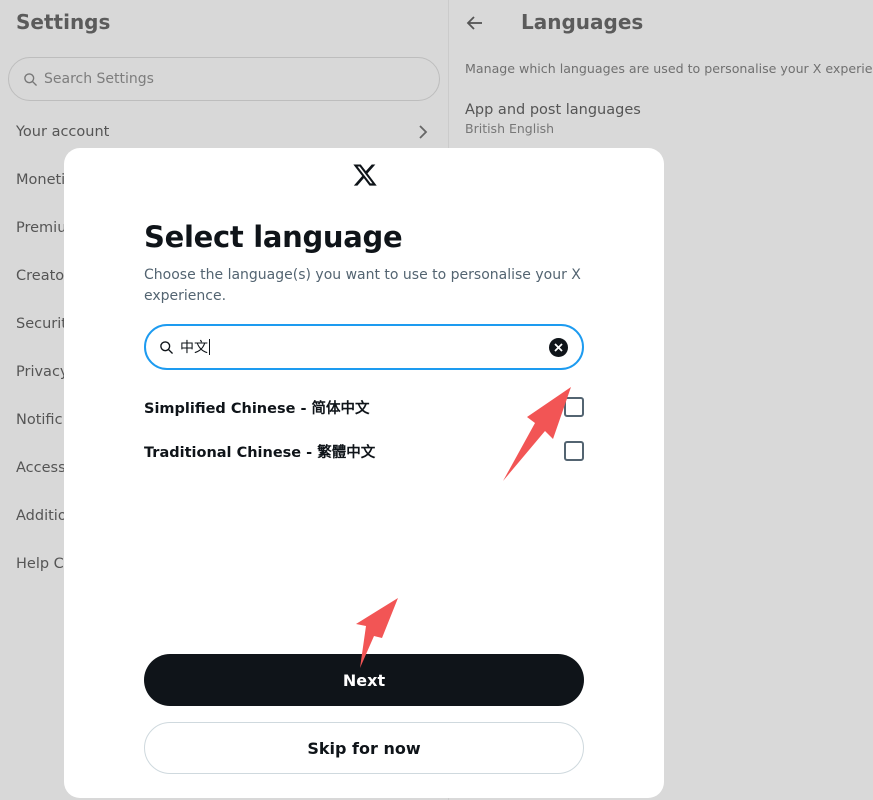  What do you see at coordinates (41, 228) in the screenshot?
I see `menu-item-premium: Premiu` at bounding box center [41, 228].